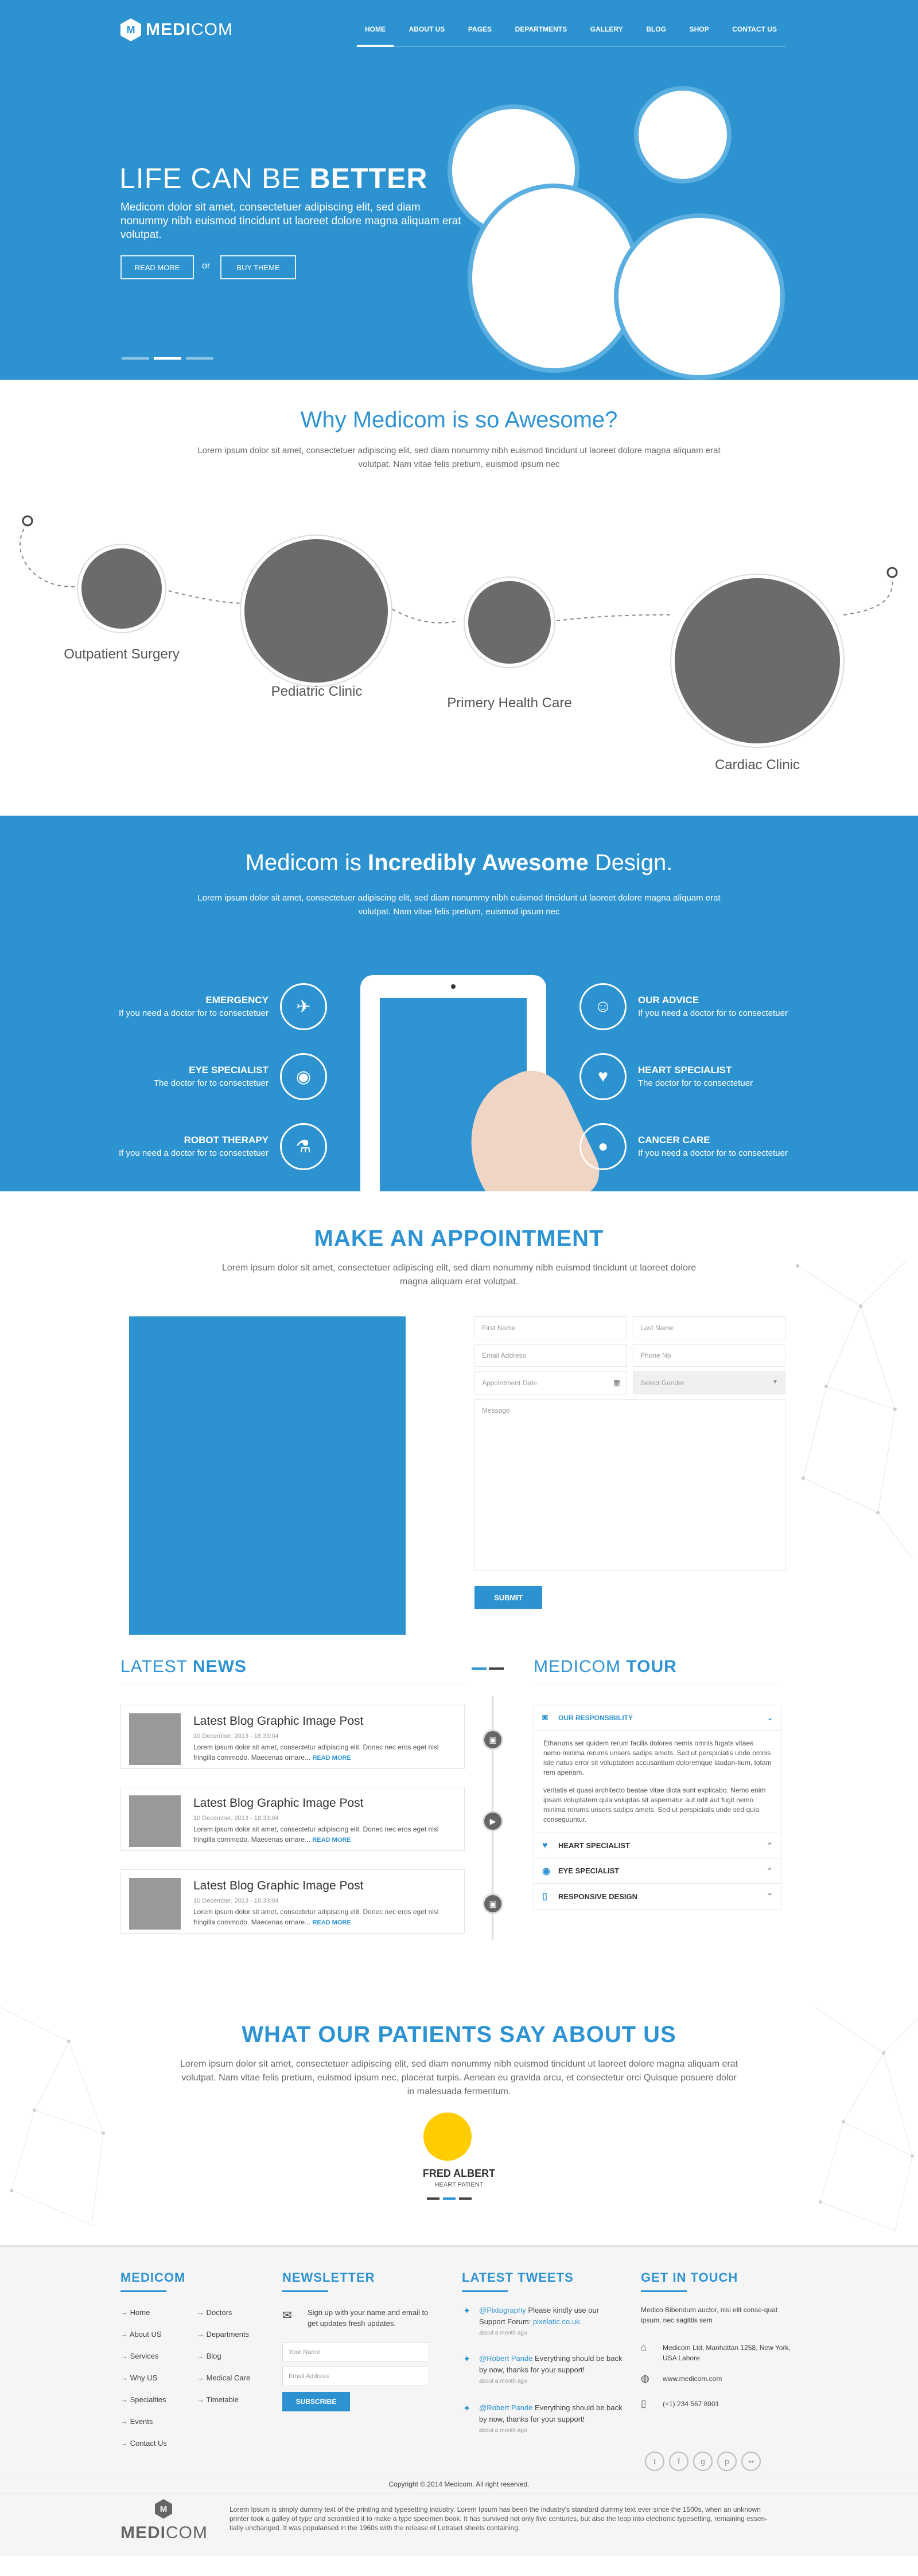 The image size is (918, 2576). What do you see at coordinates (502, 2310) in the screenshot?
I see `tweet-handle: @Pixtography` at bounding box center [502, 2310].